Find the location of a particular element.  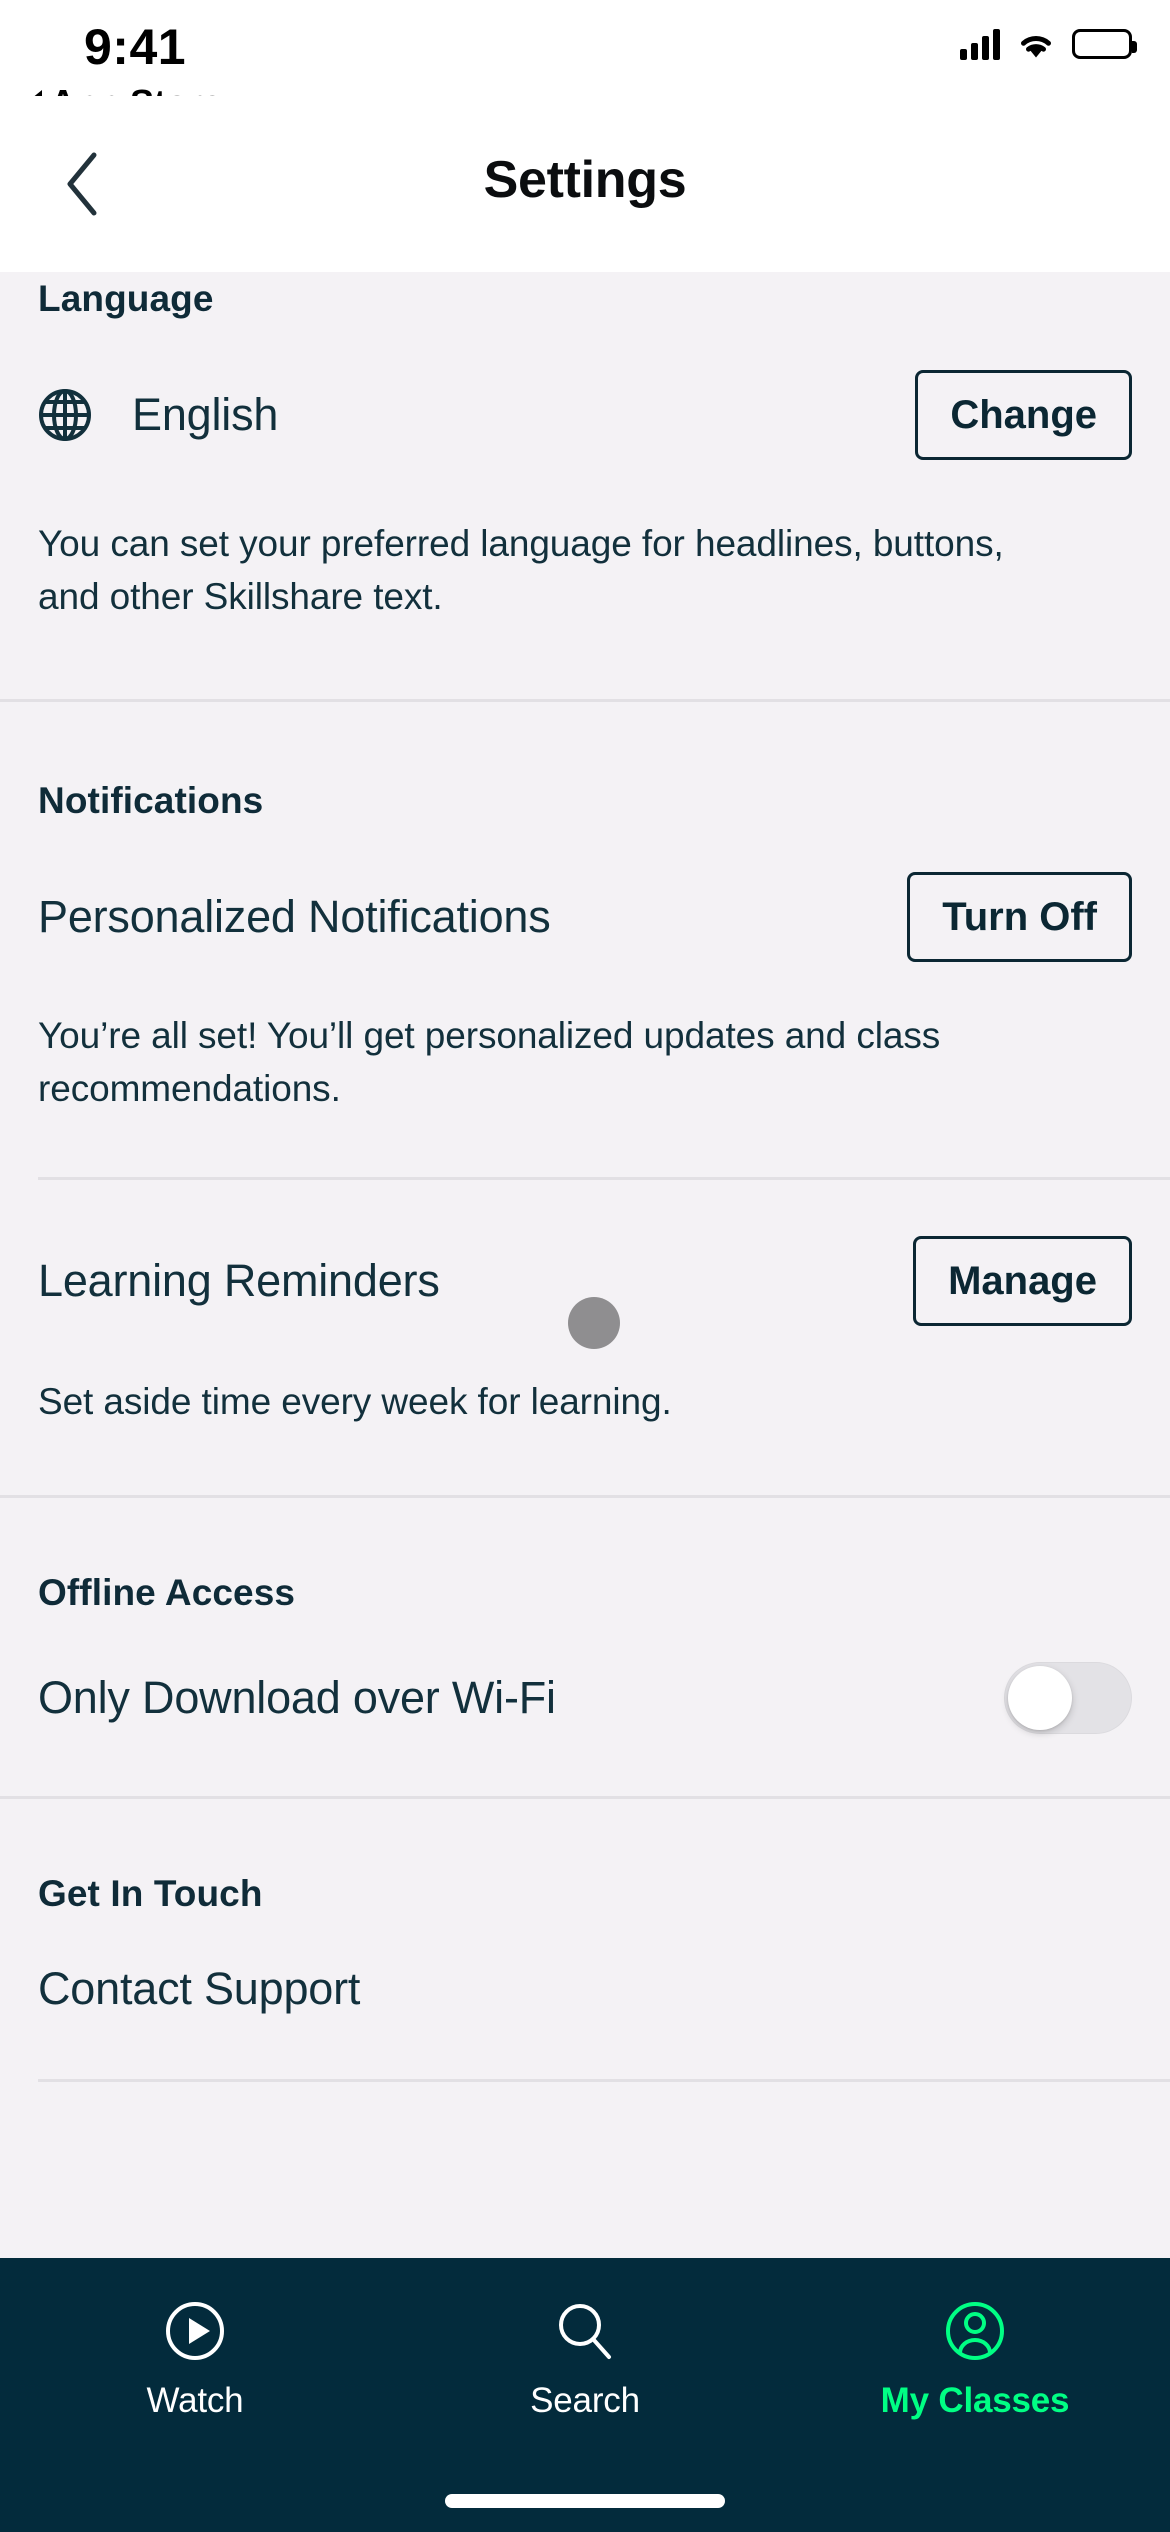

language-row: English Change is located at coordinates (585, 415).